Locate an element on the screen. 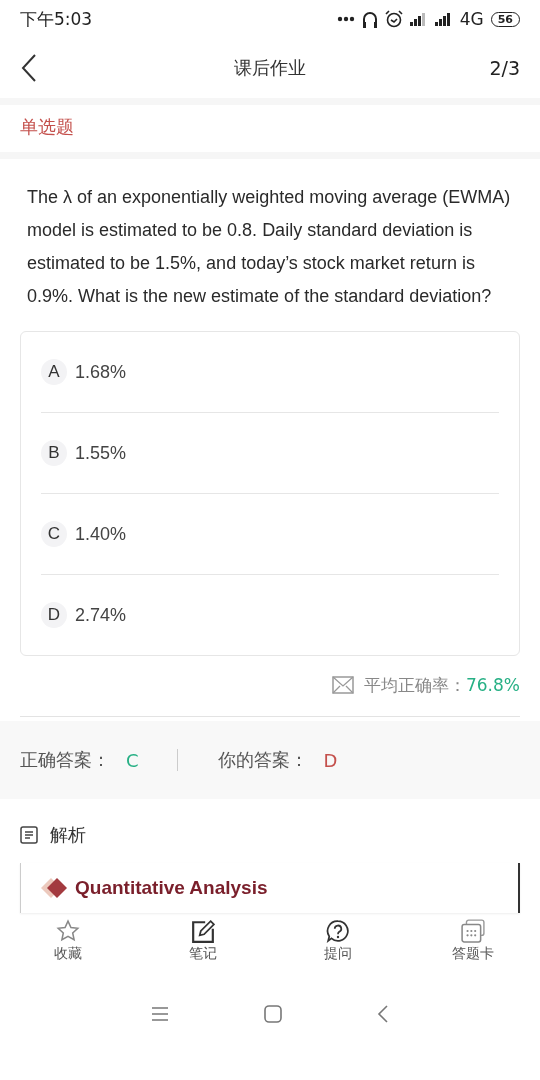  back-icon is located at coordinates (29, 68).